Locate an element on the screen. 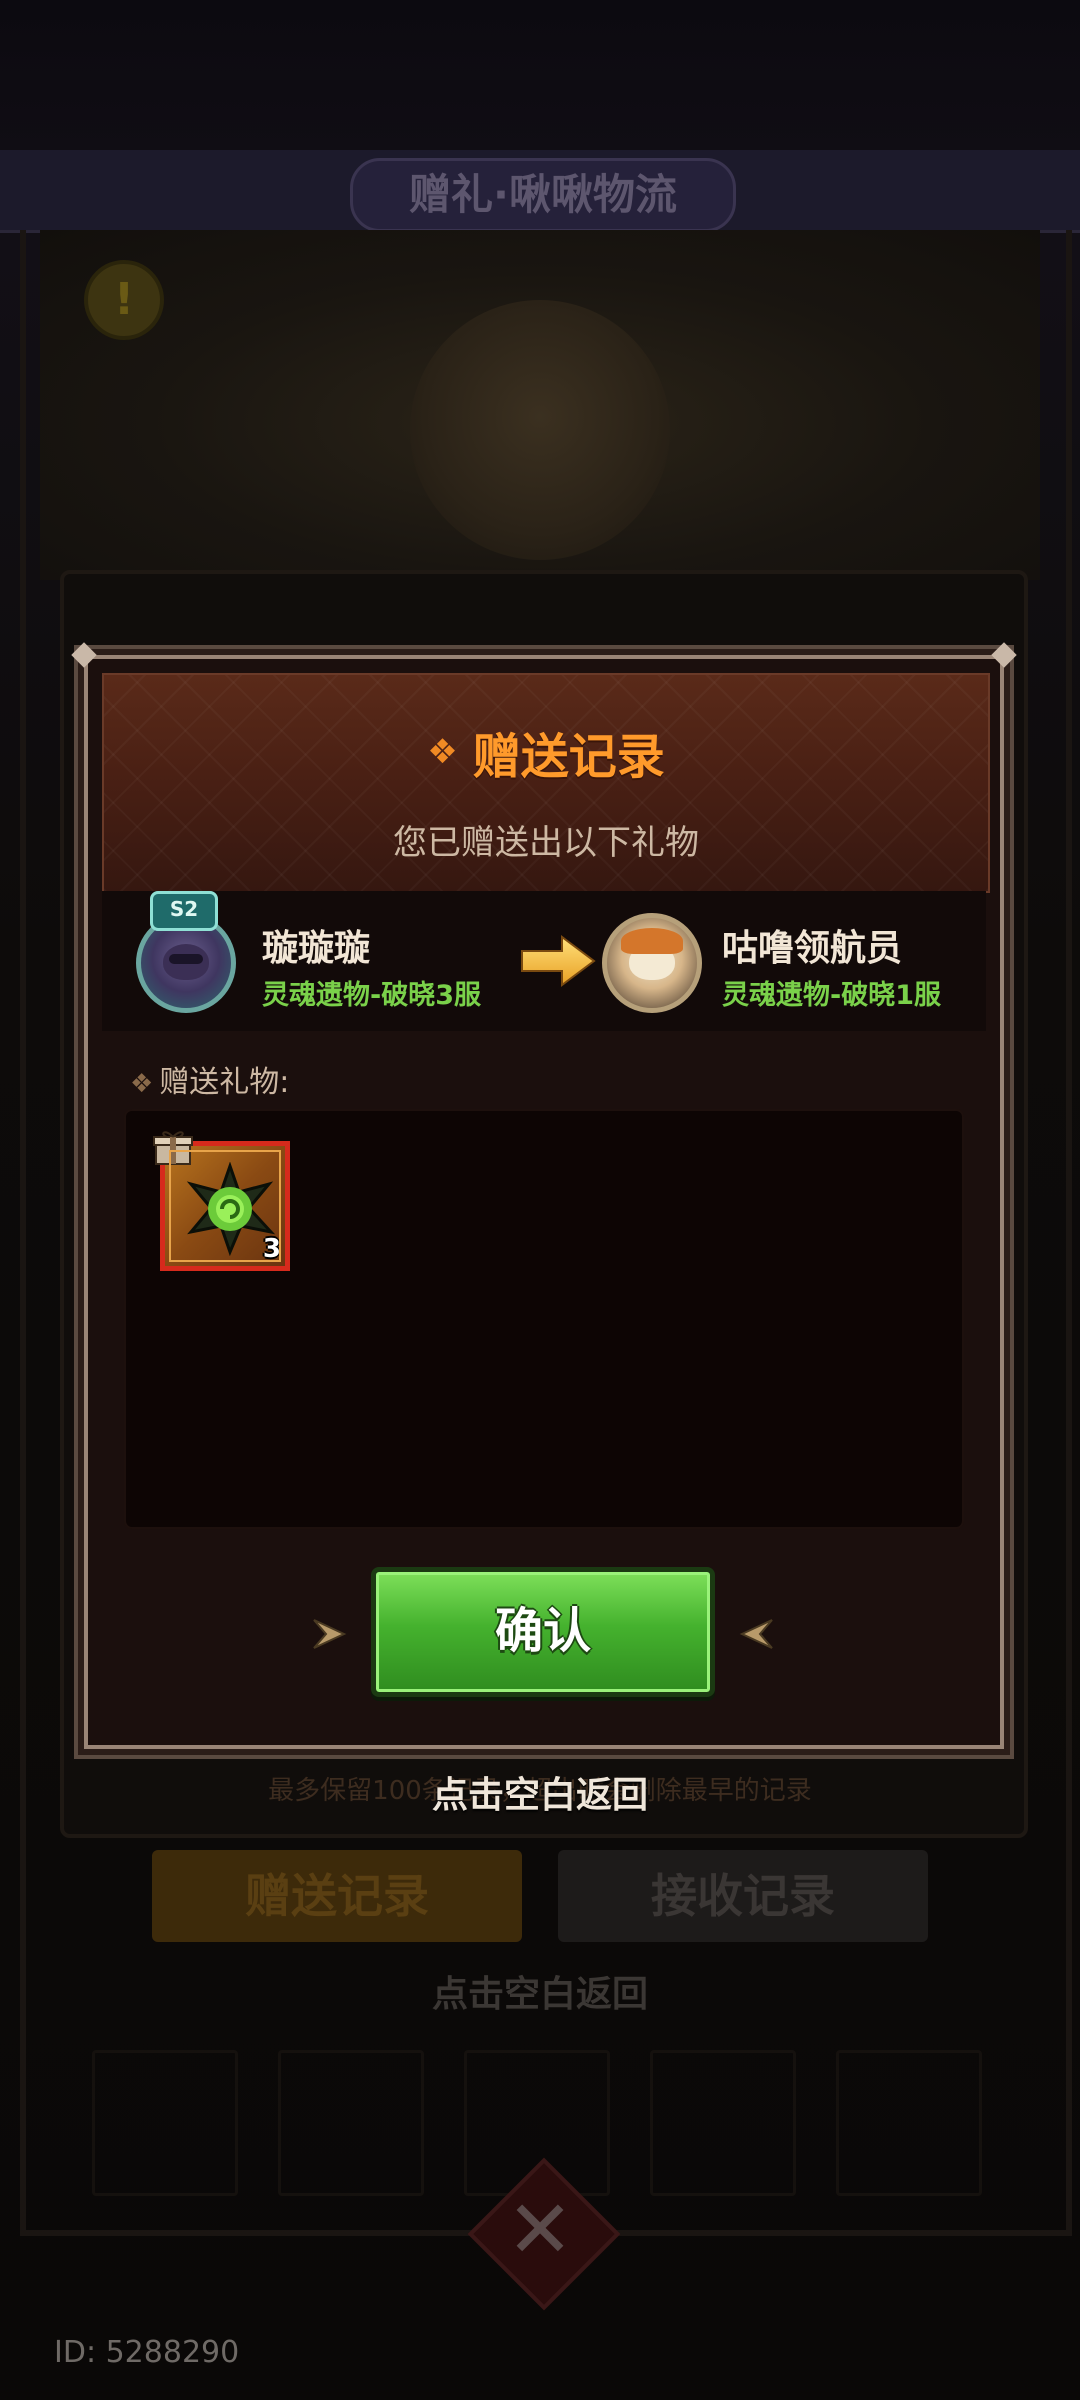 This screenshot has width=1080, height=2400. modal-title-row: ❖ 赠送记录 is located at coordinates (546, 752).